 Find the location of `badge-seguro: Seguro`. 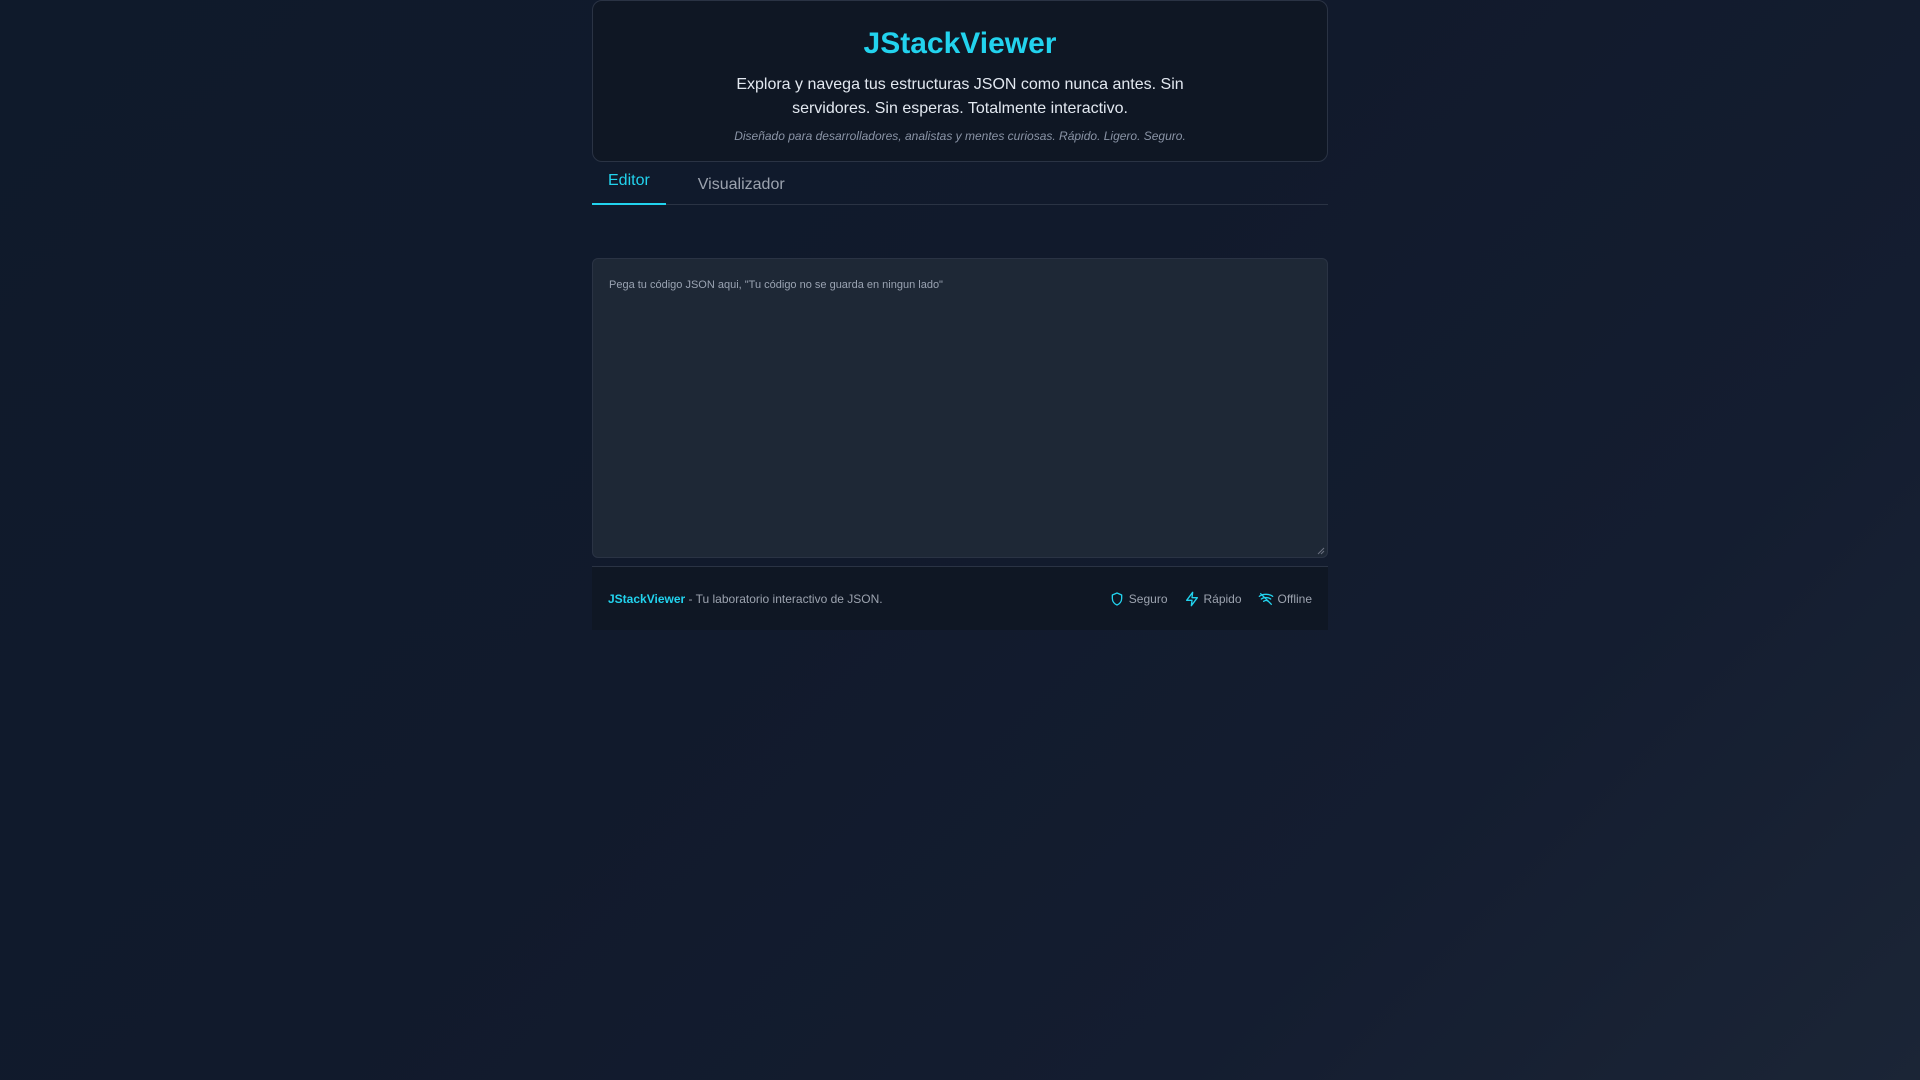

badge-seguro: Seguro is located at coordinates (1138, 599).